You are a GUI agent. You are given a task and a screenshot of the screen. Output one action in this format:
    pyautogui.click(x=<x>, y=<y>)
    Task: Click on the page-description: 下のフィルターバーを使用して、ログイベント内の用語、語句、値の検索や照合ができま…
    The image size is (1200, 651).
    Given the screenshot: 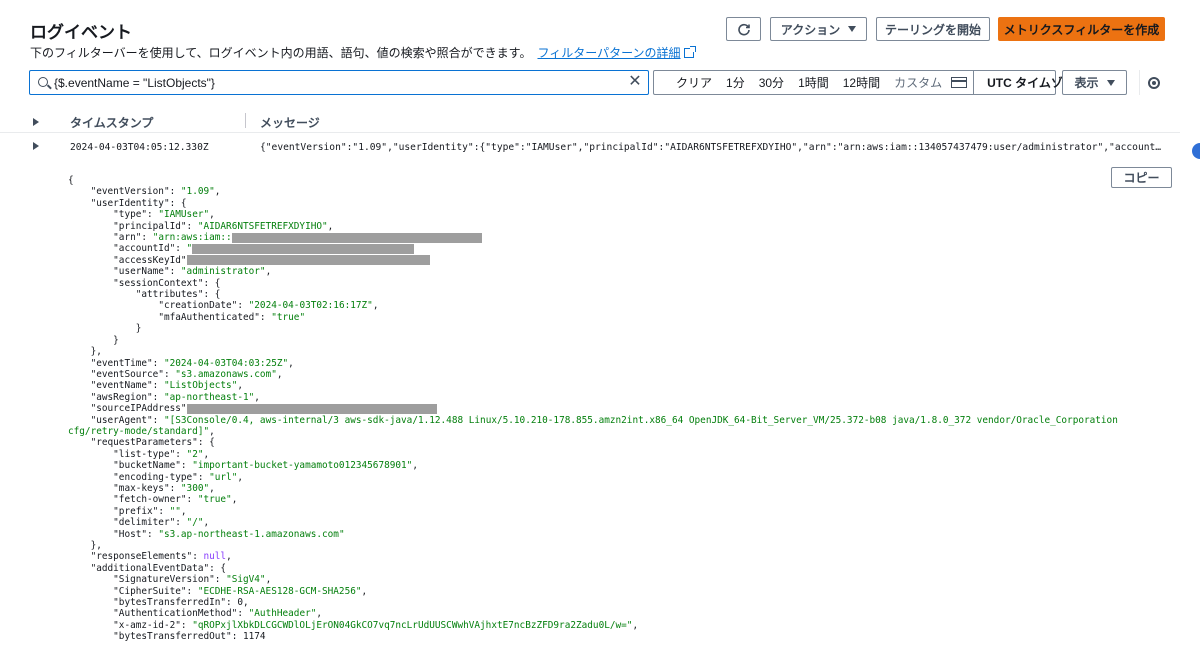 What is the action you would take?
    pyautogui.click(x=363, y=52)
    